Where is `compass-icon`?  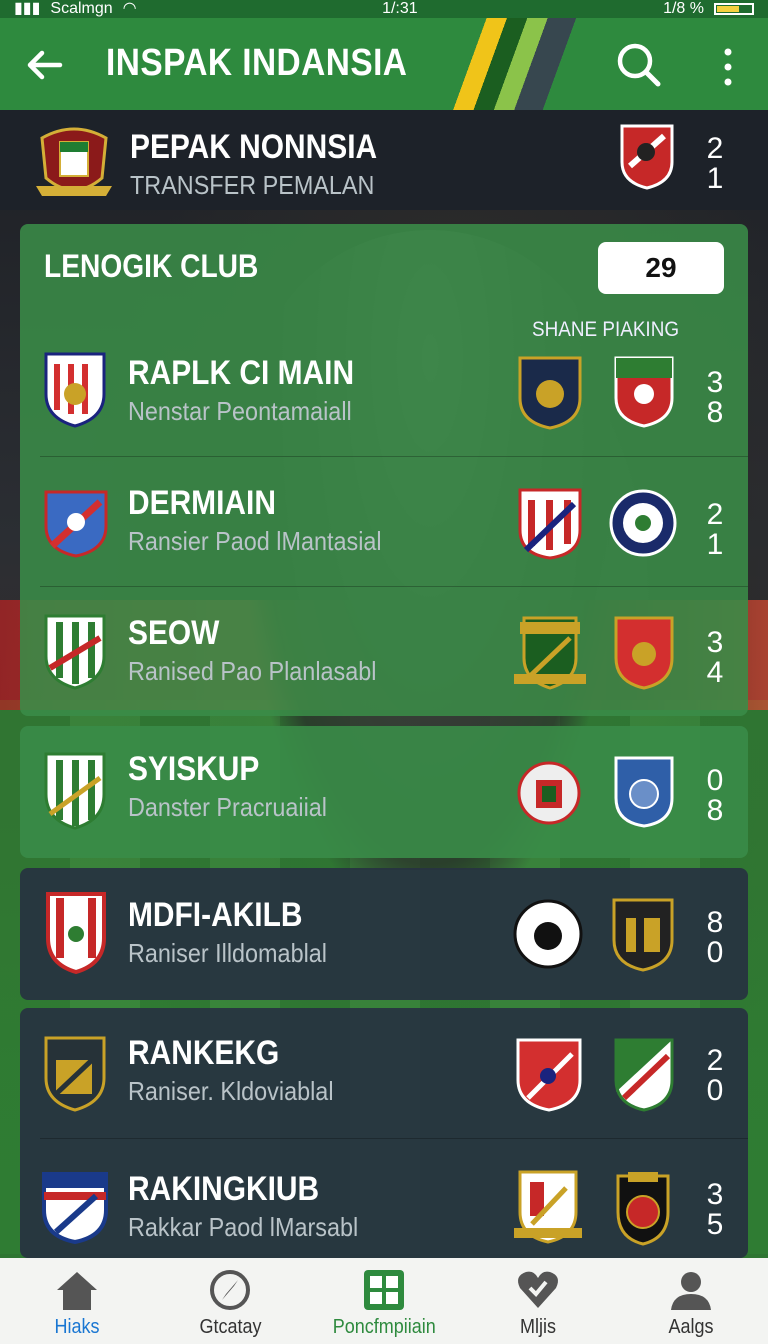 compass-icon is located at coordinates (230, 1290).